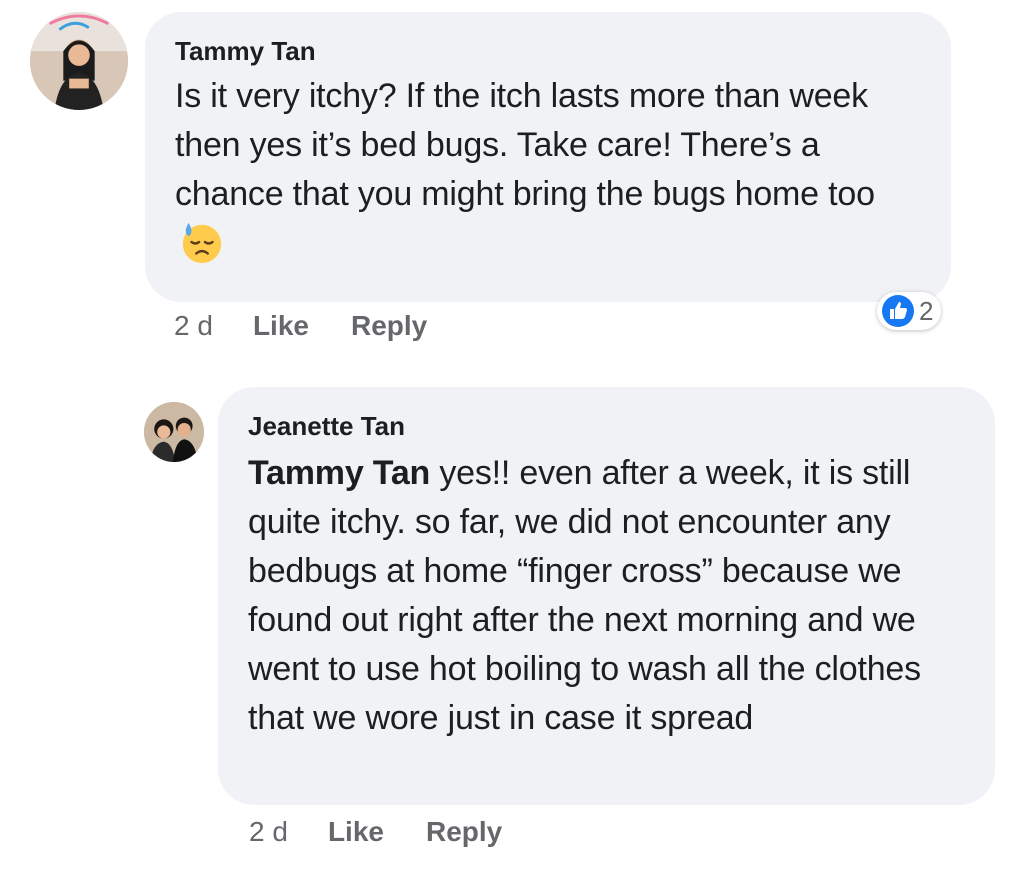 This screenshot has width=1024, height=874. I want to click on comment-author: Tammy Tan, so click(548, 51).